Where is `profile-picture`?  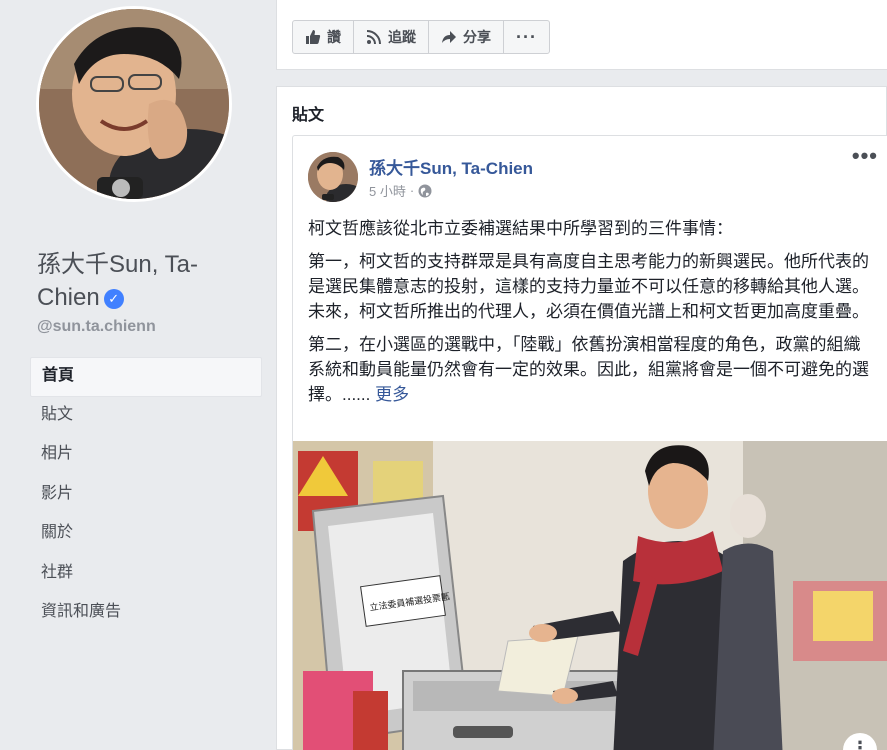
profile-picture is located at coordinates (134, 104).